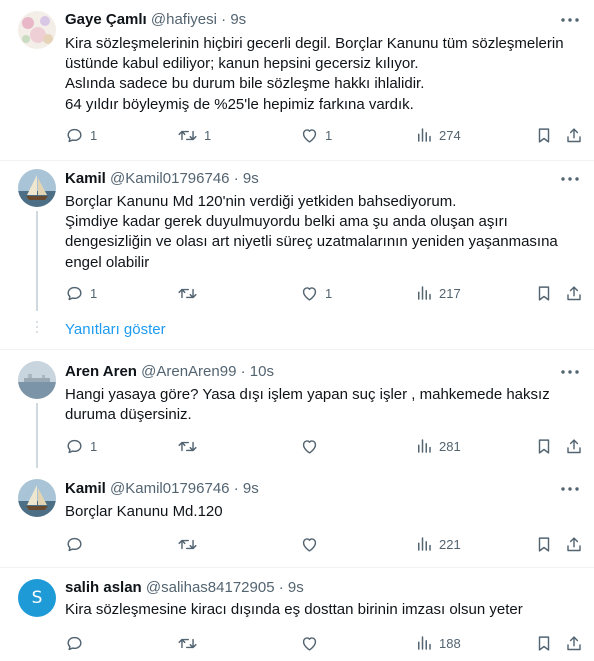  I want to click on avatar-gaye, so click(37, 30).